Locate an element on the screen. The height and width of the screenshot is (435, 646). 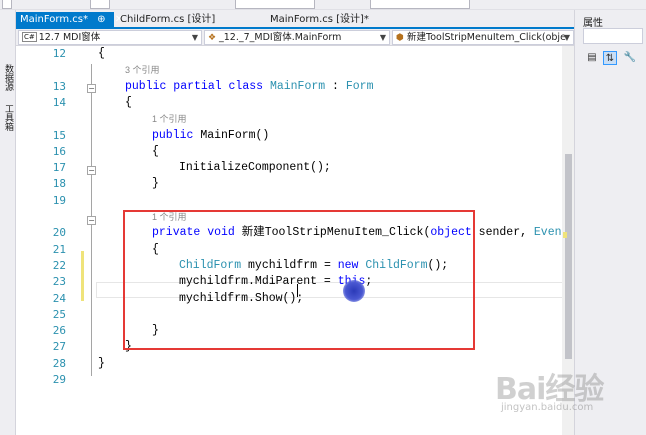
line-number: 15 is located at coordinates (59, 135).